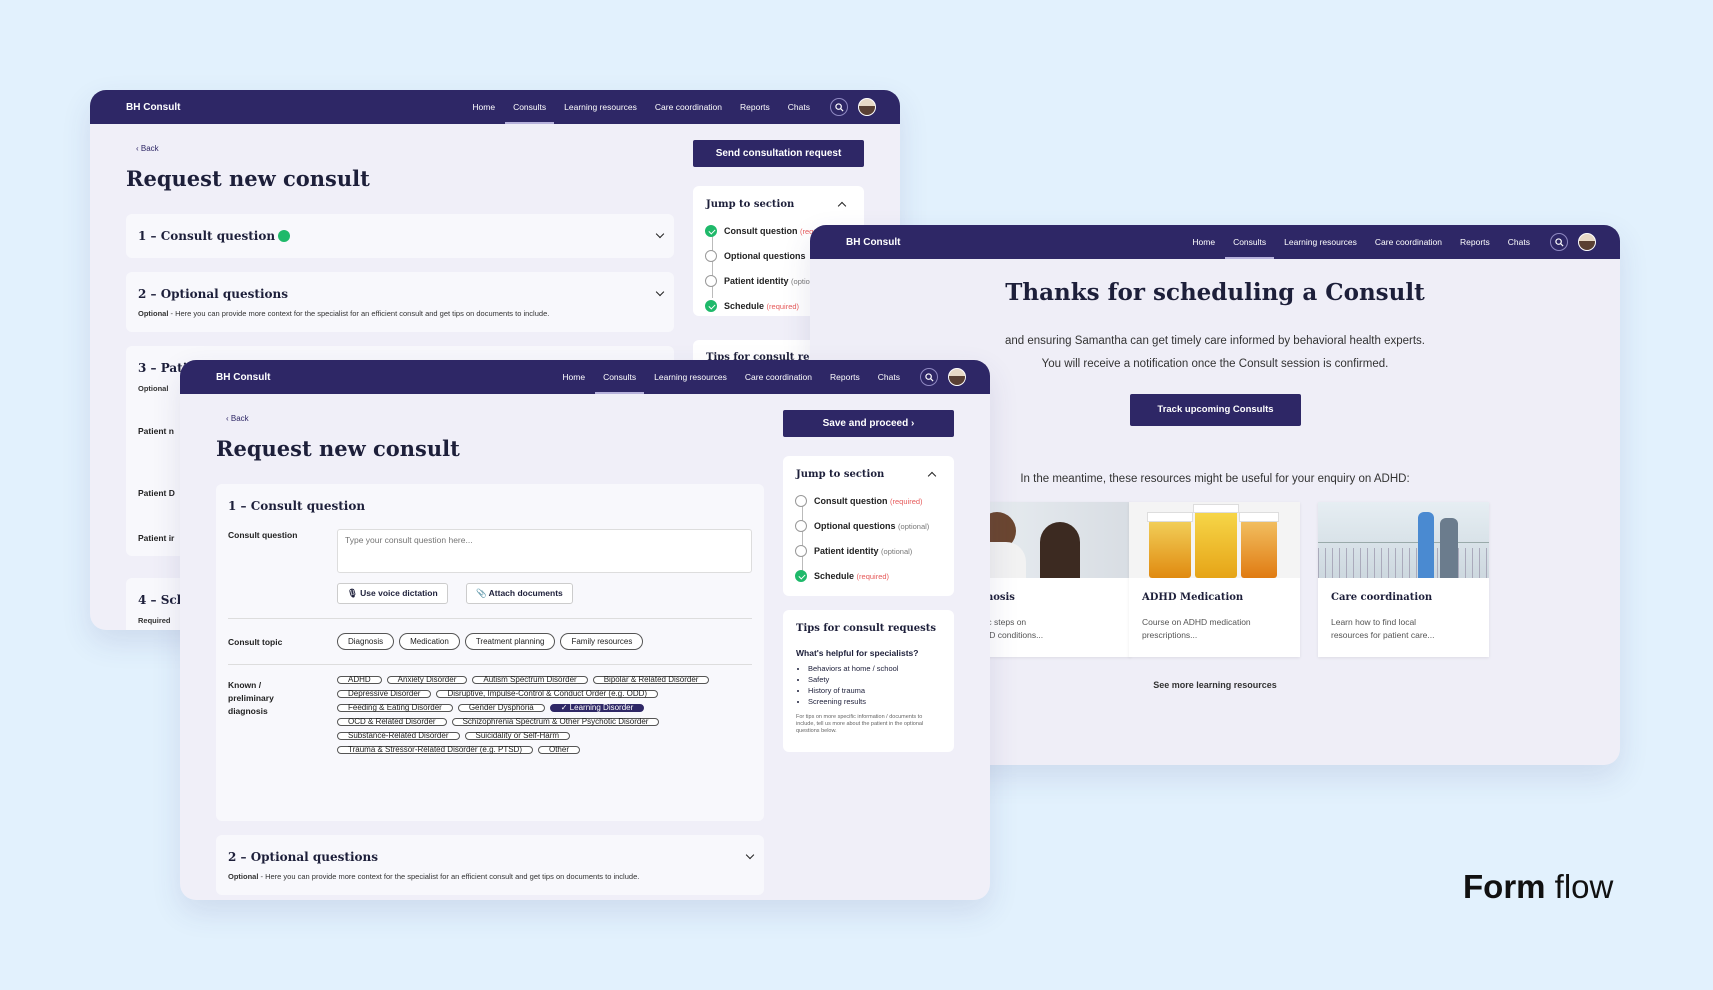 Image resolution: width=1713 pixels, height=990 pixels. What do you see at coordinates (544, 551) in the screenshot?
I see `consult-question-input` at bounding box center [544, 551].